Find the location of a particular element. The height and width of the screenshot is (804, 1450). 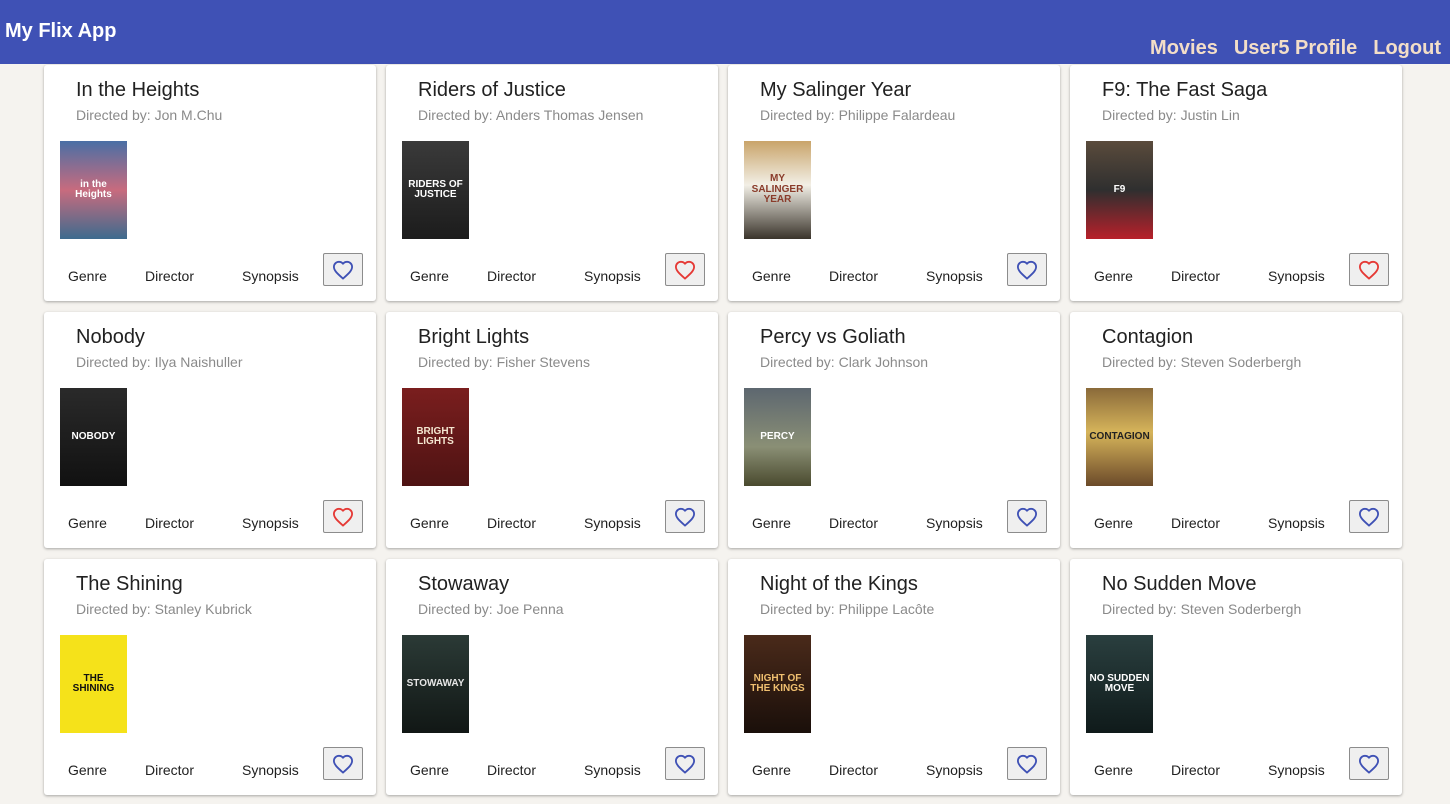

movie-director: Directed by: Fisher Stevens is located at coordinates (504, 362).